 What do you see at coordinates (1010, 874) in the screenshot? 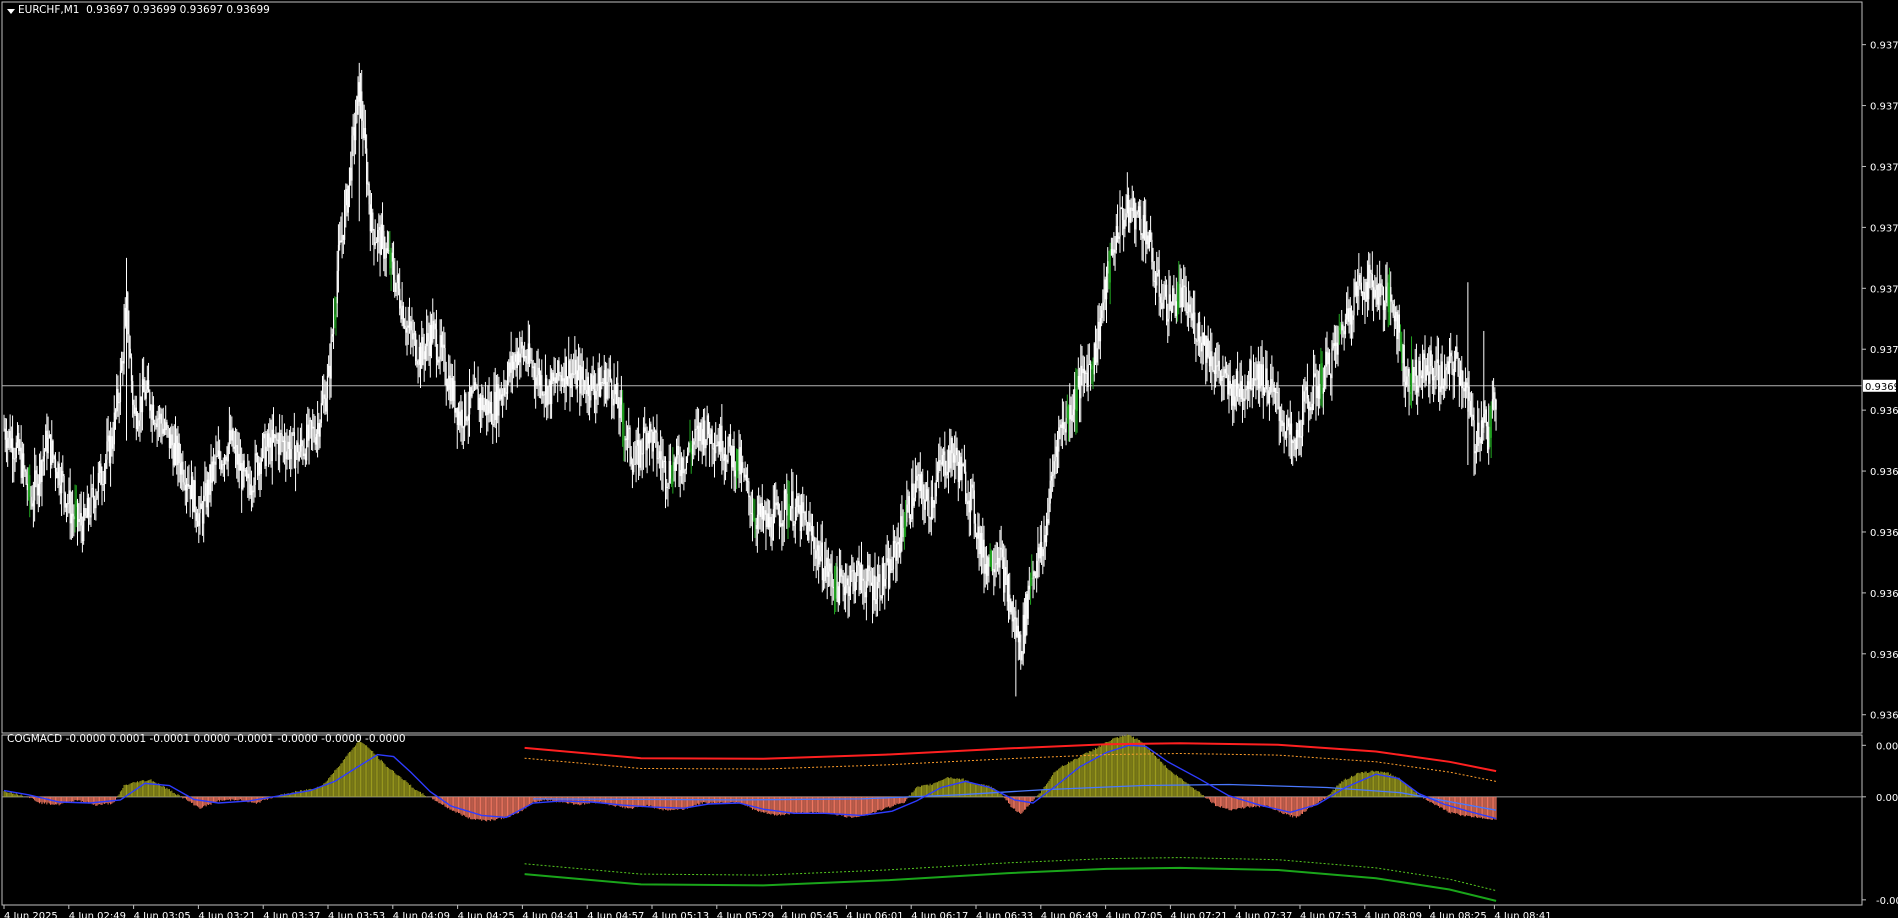
I see `lower-band-dotted-line` at bounding box center [1010, 874].